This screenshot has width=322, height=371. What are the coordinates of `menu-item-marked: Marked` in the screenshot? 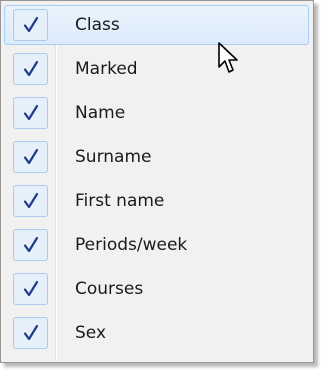 It's located at (156, 69).